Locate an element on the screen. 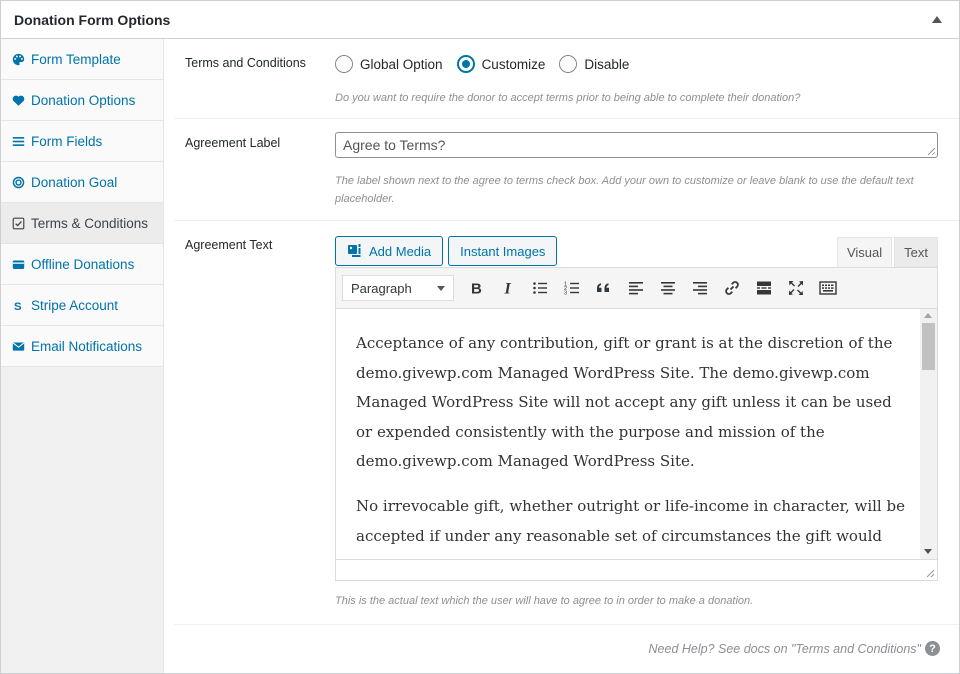 Image resolution: width=960 pixels, height=674 pixels. bulleted-list-icon is located at coordinates (540, 288).